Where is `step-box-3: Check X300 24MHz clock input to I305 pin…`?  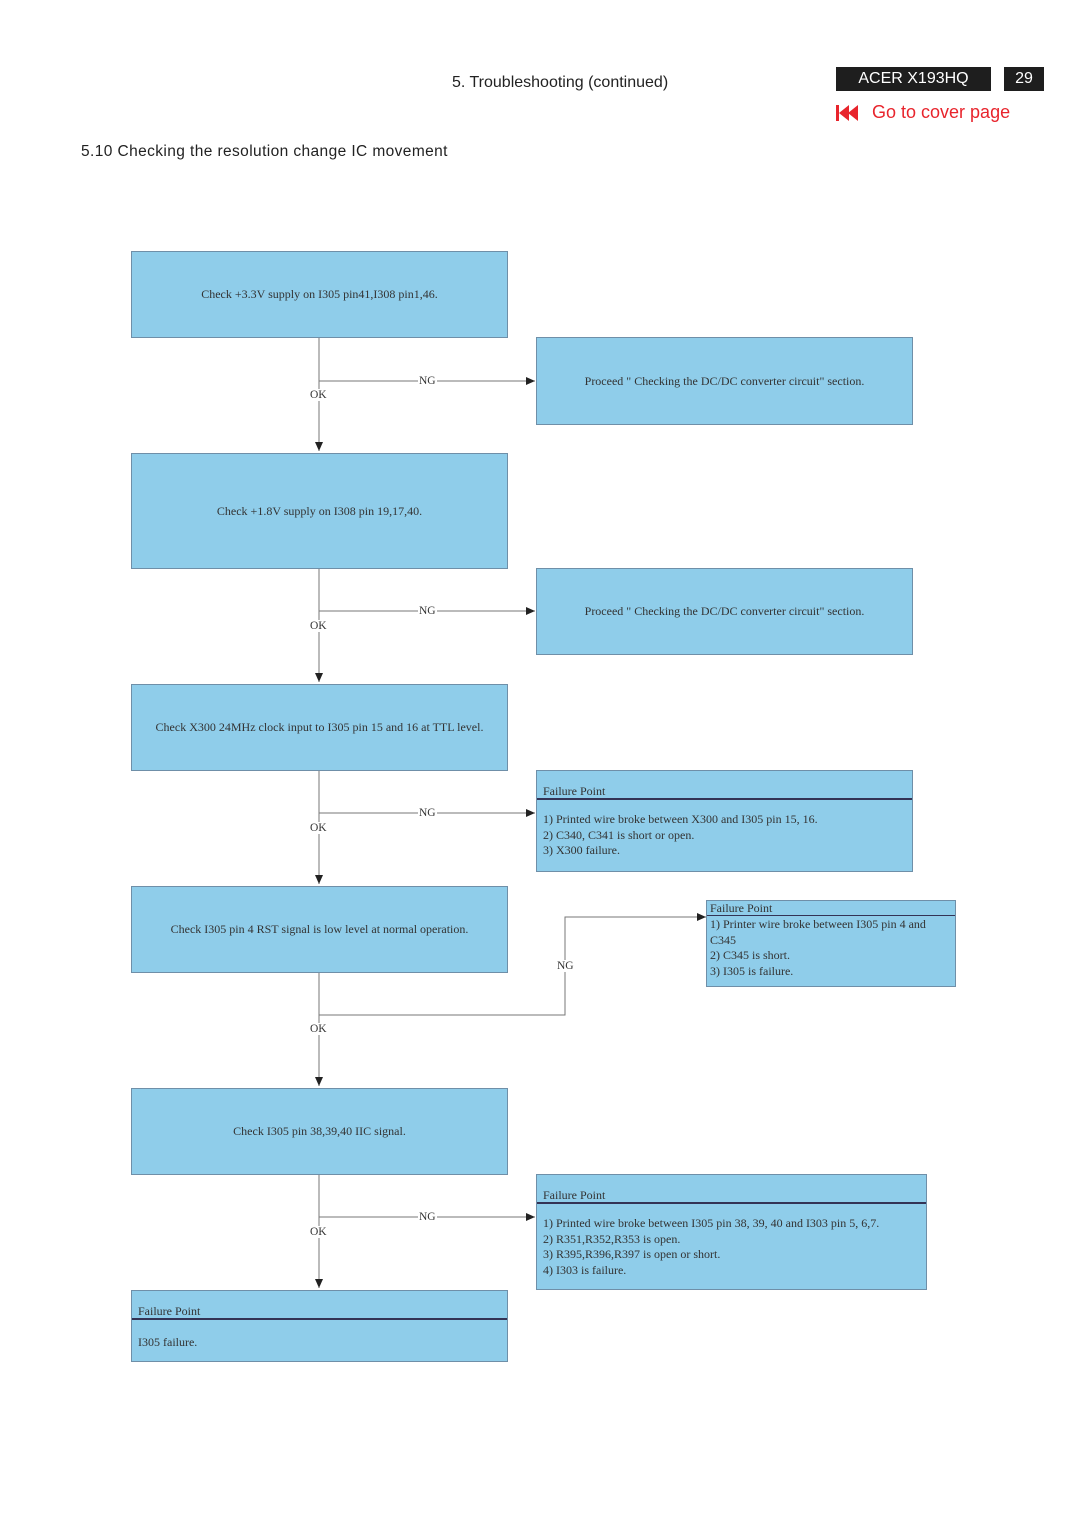 step-box-3: Check X300 24MHz clock input to I305 pin… is located at coordinates (319, 727).